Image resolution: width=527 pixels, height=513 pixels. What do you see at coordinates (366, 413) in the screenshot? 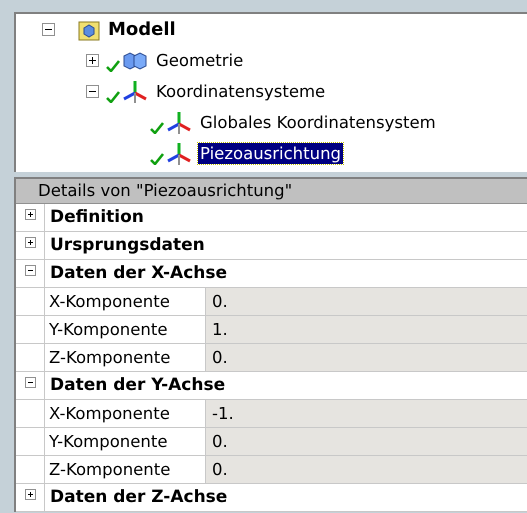
I see `property-value: -1.` at bounding box center [366, 413].